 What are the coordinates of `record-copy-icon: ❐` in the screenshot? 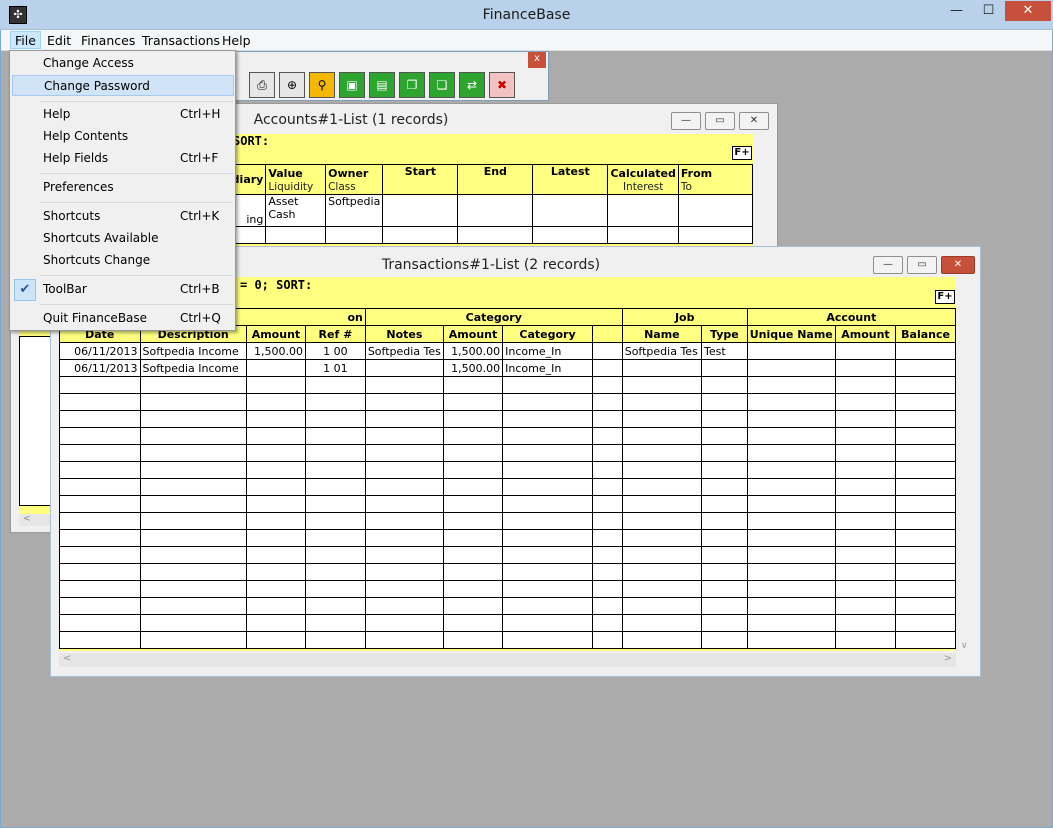 It's located at (412, 85).